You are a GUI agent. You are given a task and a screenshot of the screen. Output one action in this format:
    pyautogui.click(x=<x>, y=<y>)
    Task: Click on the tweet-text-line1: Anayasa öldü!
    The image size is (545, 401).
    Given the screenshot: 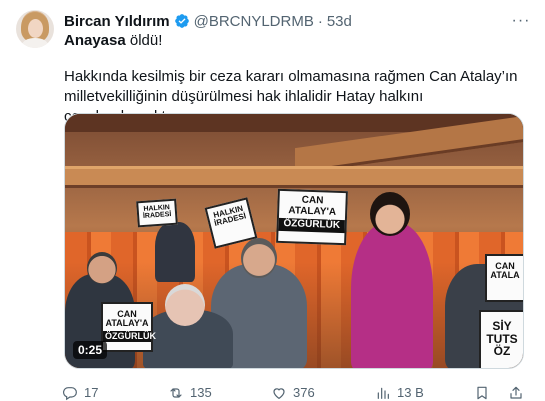 What is the action you would take?
    pyautogui.click(x=113, y=41)
    